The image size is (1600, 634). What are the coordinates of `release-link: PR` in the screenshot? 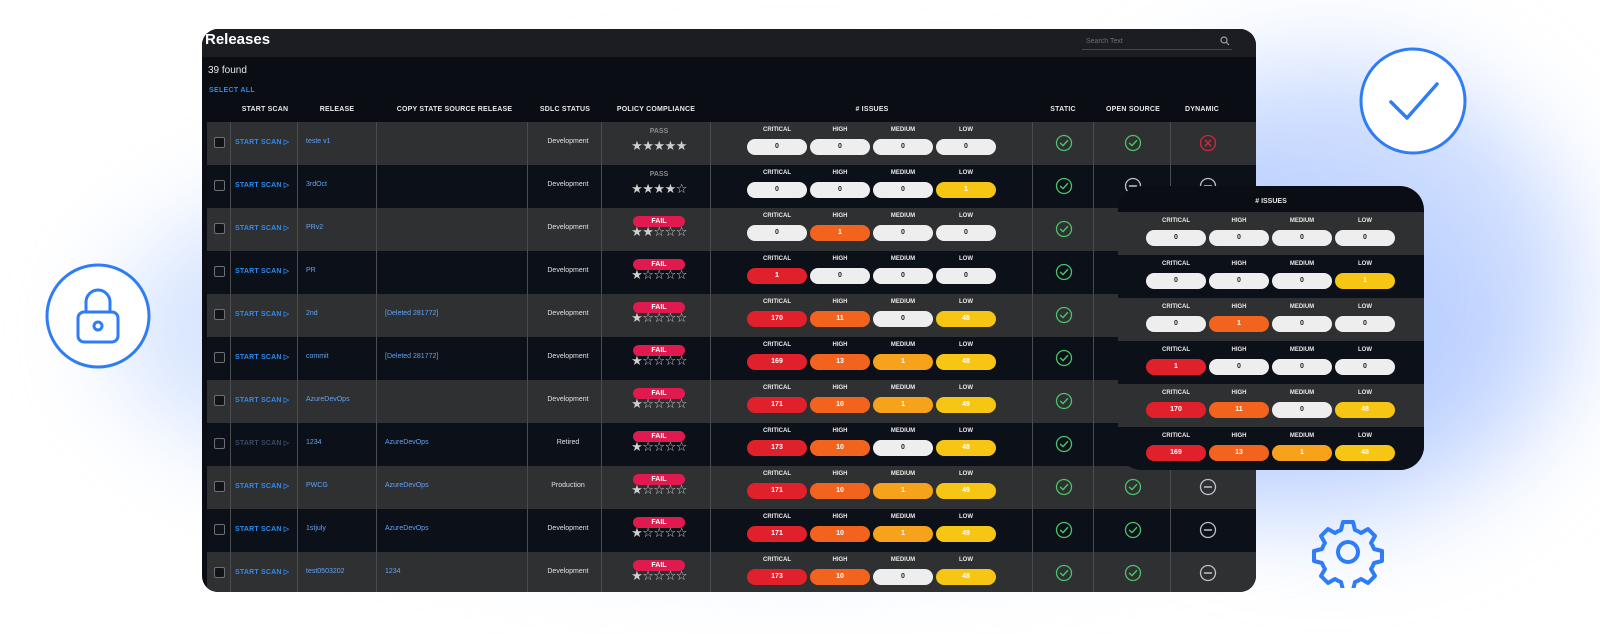 It's located at (311, 270).